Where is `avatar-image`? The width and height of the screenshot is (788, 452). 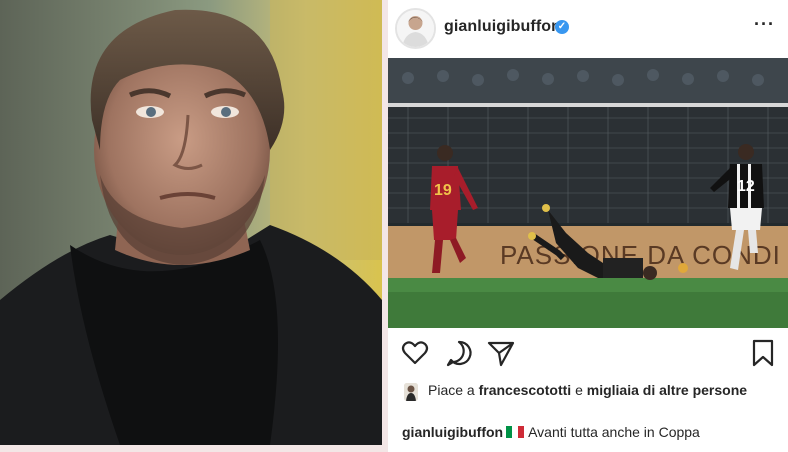
avatar-image is located at coordinates (415, 28).